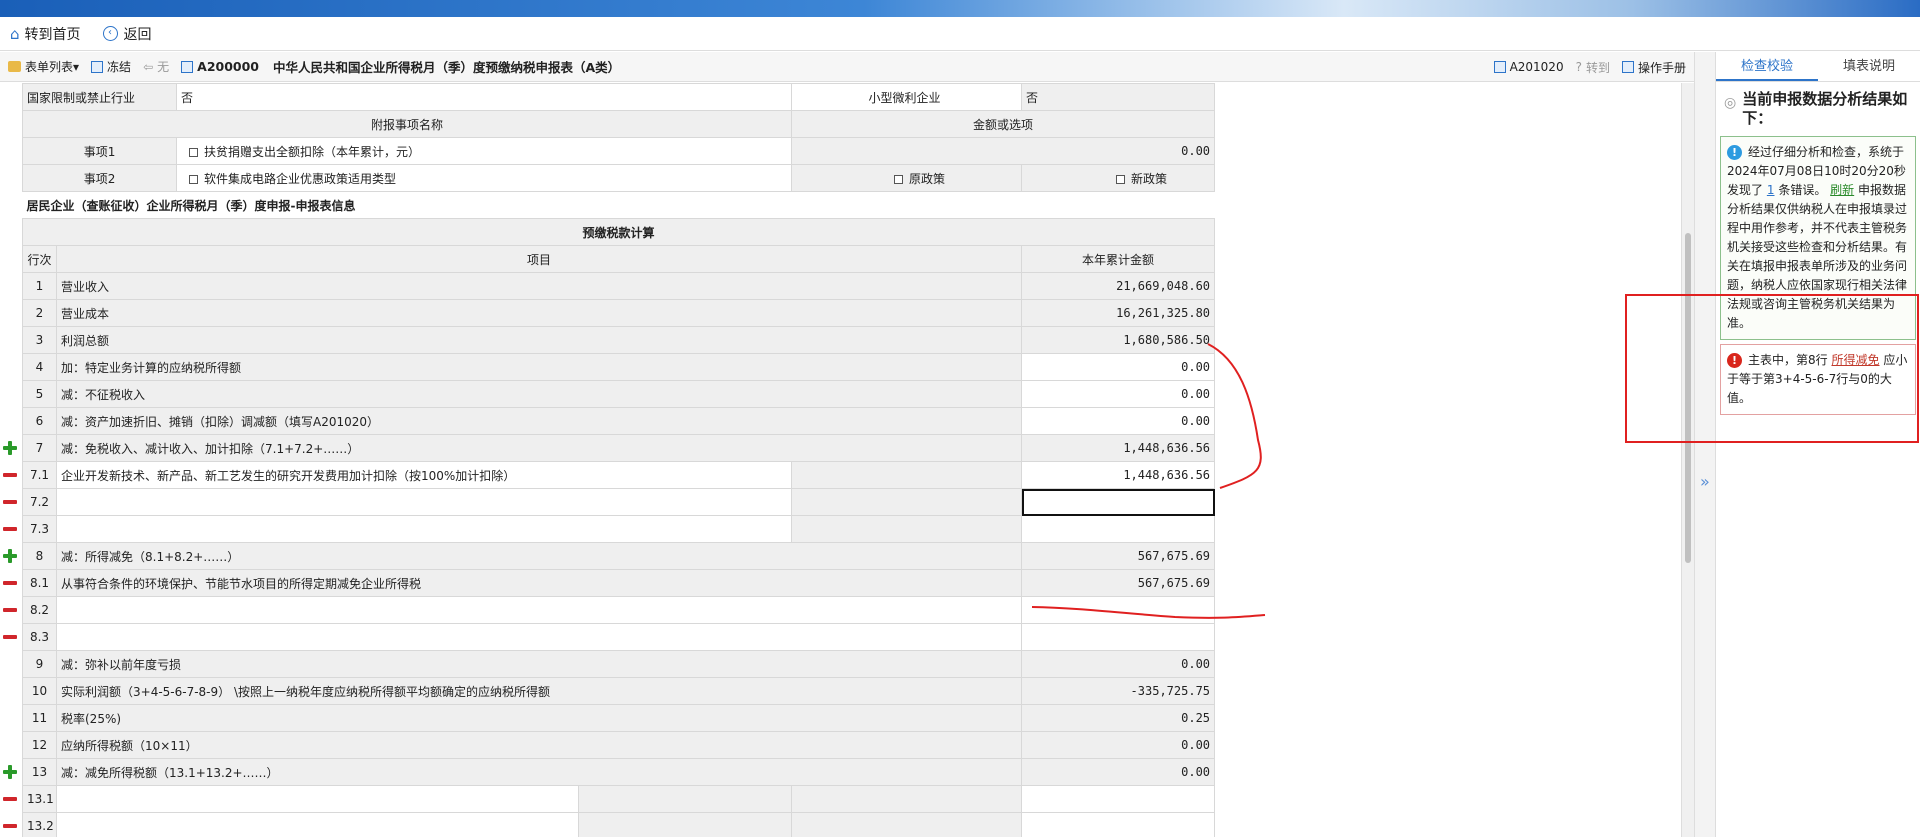  I want to click on side-panel-toggle: », so click(1705, 444).